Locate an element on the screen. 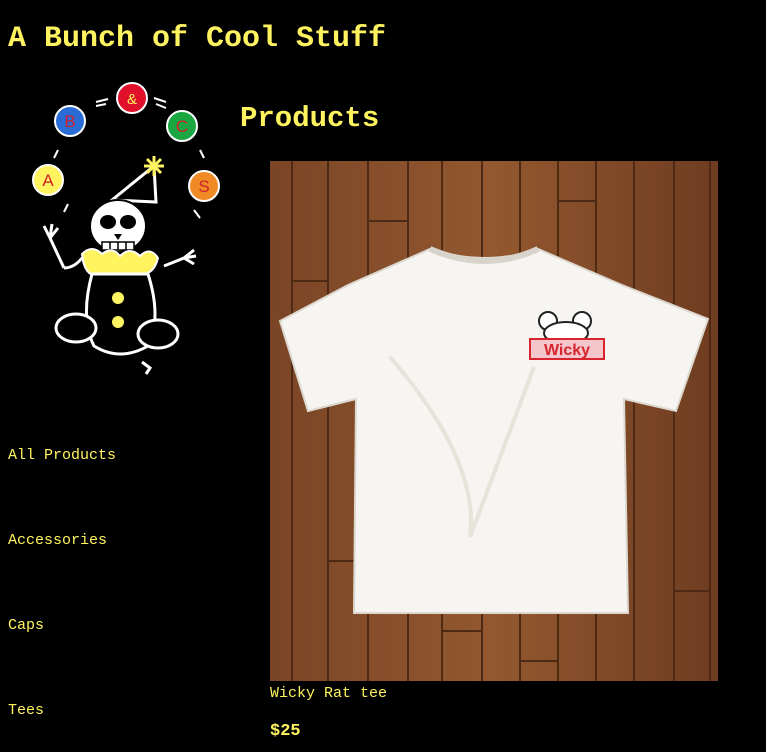 This screenshot has width=766, height=752. juggling-ball-a: A is located at coordinates (48, 180).